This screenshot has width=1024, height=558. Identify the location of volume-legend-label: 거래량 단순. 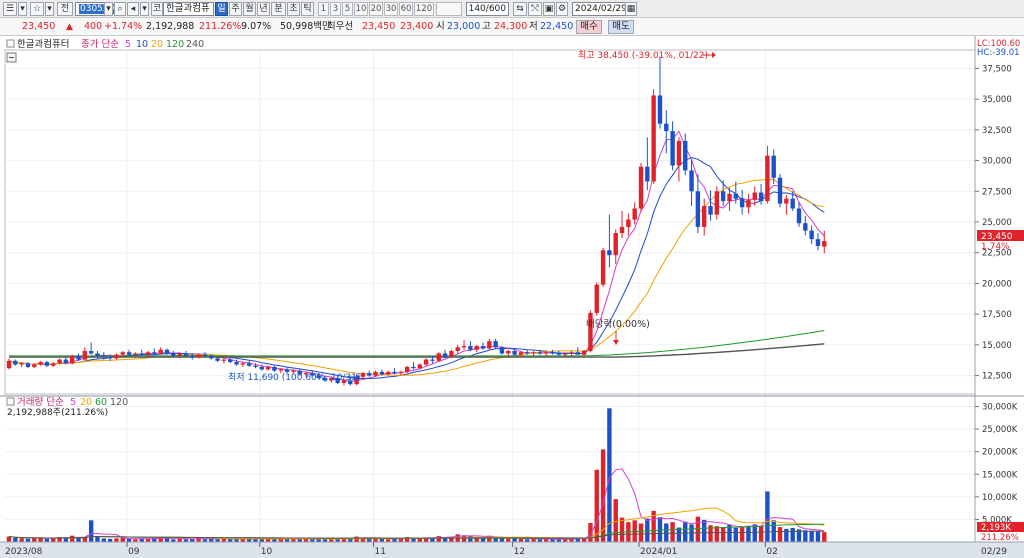
(40, 402).